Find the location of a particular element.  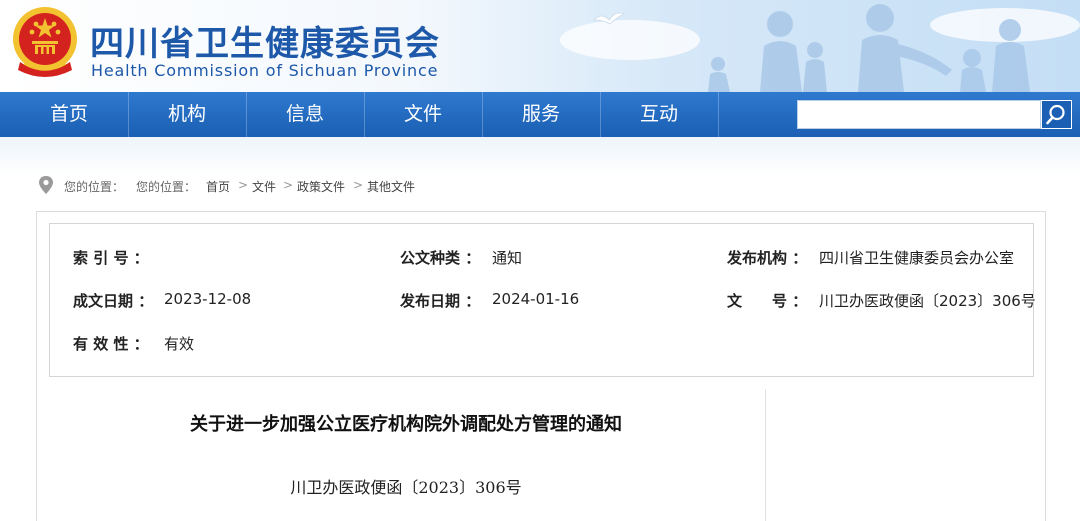

breadcrumb-item-home: 首页 is located at coordinates (218, 186).